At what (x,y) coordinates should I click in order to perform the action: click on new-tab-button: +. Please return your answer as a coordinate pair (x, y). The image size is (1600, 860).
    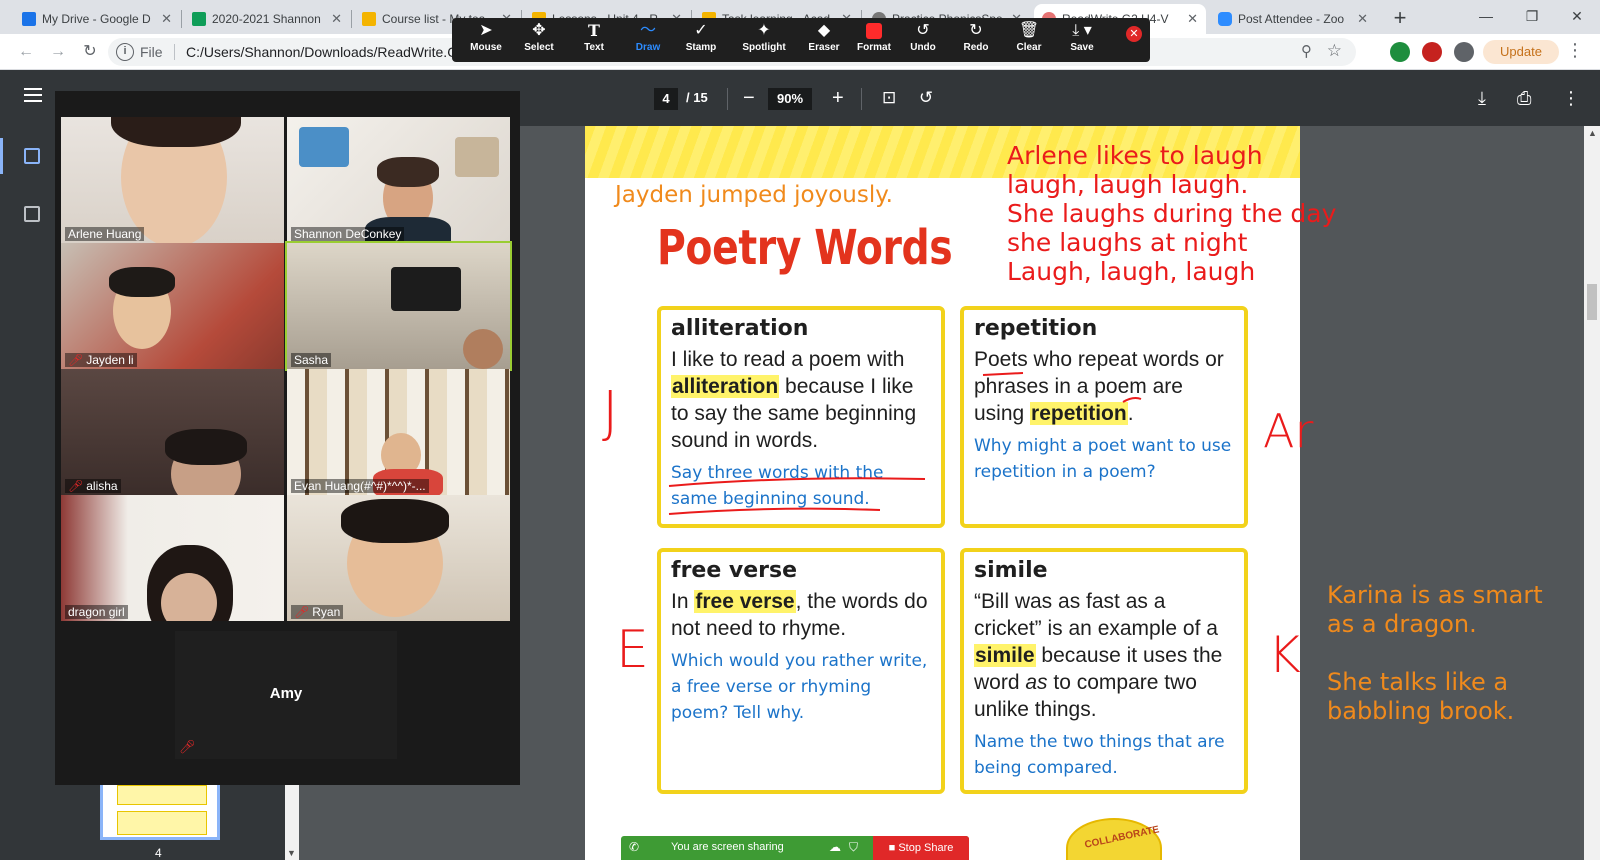
    Looking at the image, I should click on (1400, 19).